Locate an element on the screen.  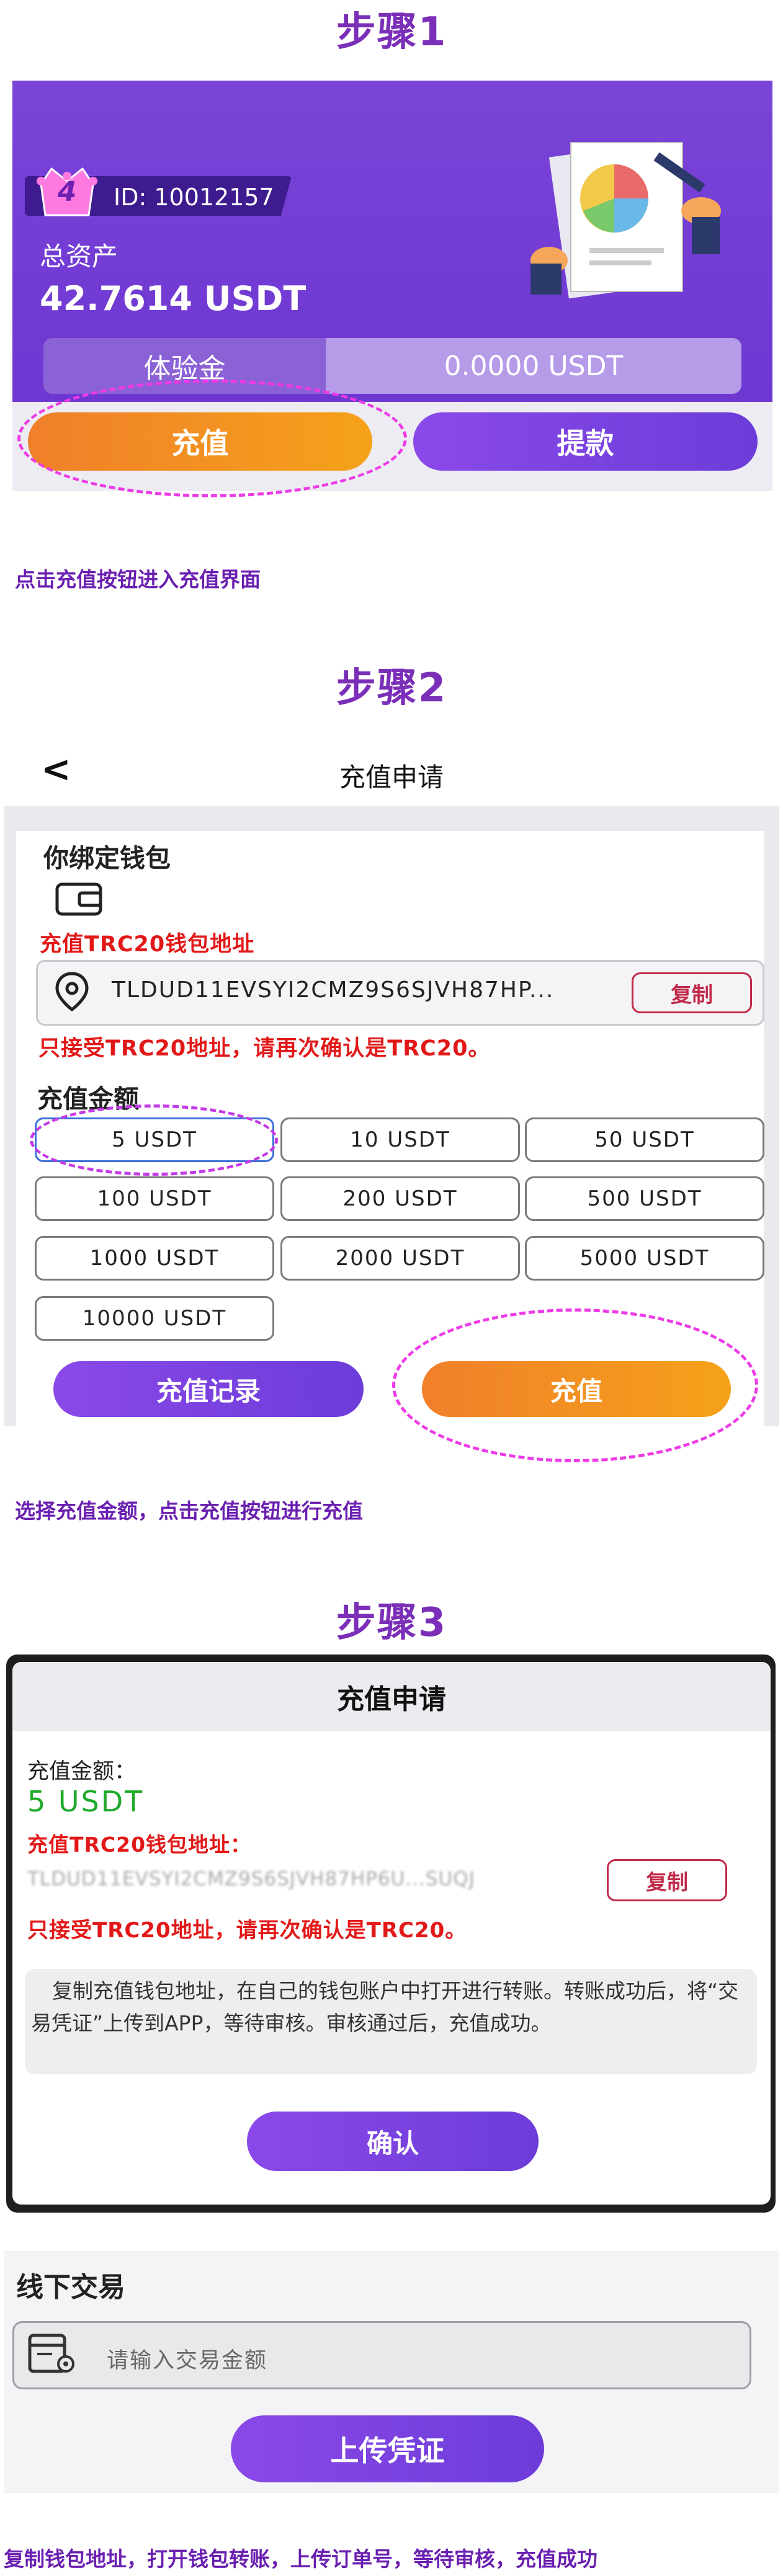
amount-option-1000: 1000 USDT is located at coordinates (154, 1258).